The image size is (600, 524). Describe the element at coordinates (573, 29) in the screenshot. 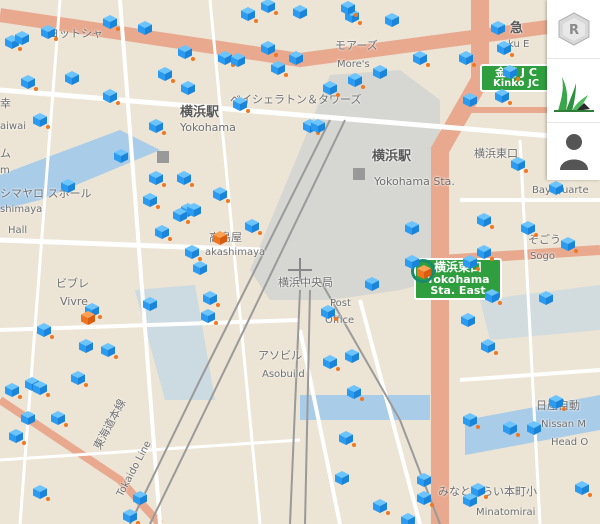

I see `poi-filter-button: R` at that location.